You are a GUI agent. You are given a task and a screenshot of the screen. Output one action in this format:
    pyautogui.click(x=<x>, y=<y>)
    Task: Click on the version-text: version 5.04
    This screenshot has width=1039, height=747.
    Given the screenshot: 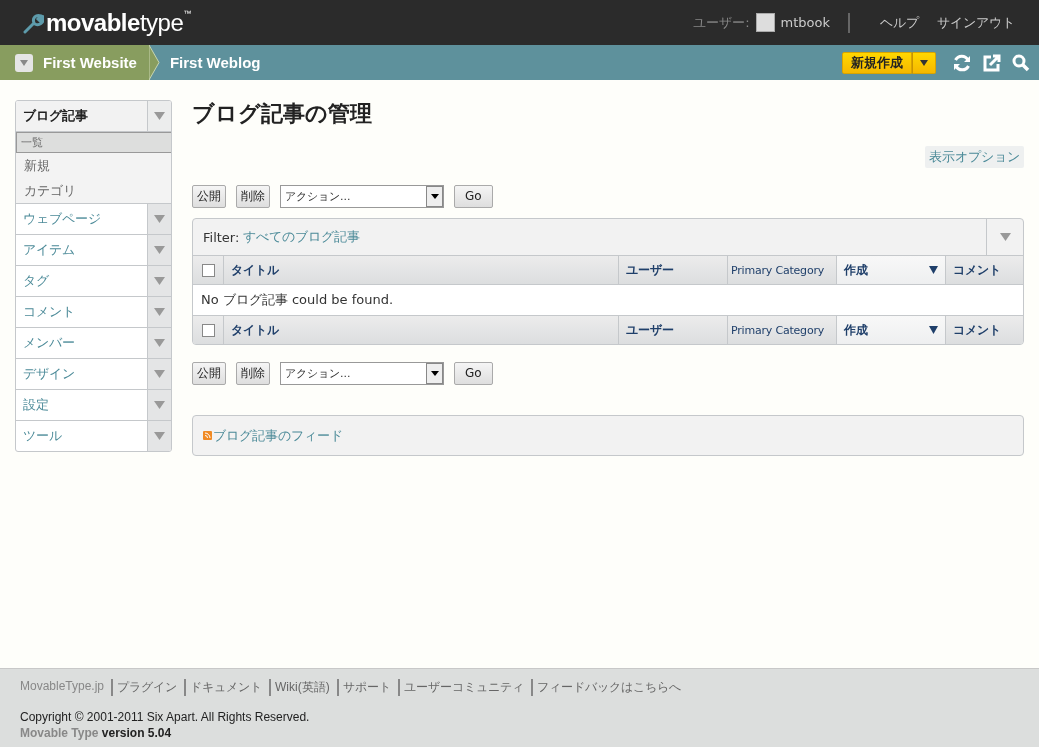 What is the action you would take?
    pyautogui.click(x=136, y=733)
    